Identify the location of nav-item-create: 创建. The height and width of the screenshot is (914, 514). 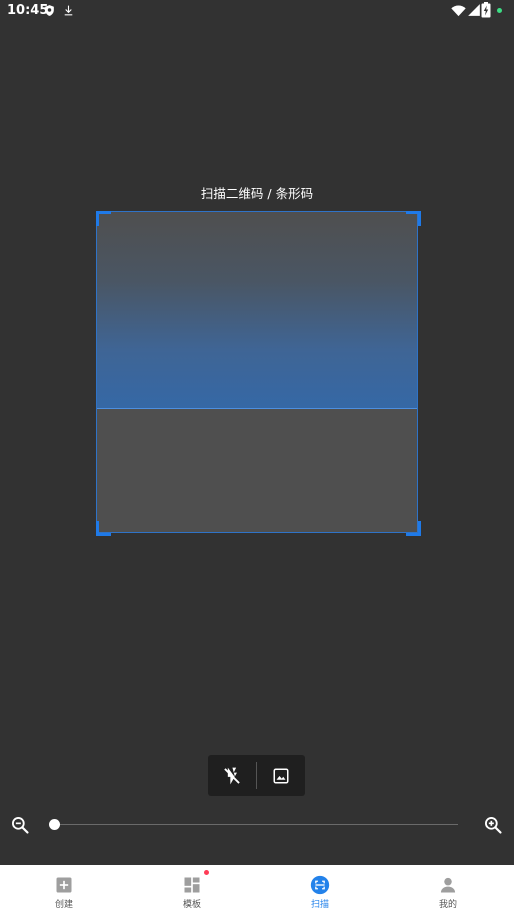
(64, 889).